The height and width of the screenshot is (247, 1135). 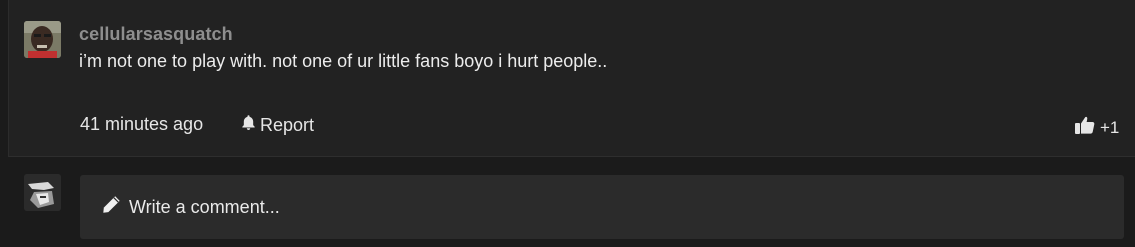 I want to click on commenter-avatar, so click(x=42, y=39).